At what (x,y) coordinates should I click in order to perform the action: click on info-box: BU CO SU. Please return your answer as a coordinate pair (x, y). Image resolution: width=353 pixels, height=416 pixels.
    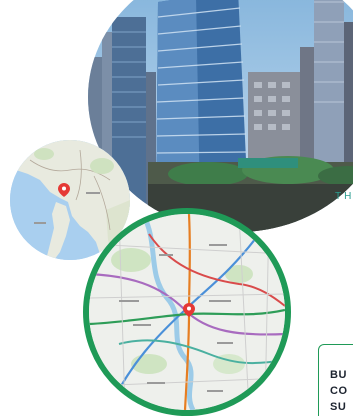
    Looking at the image, I should click on (335, 380).